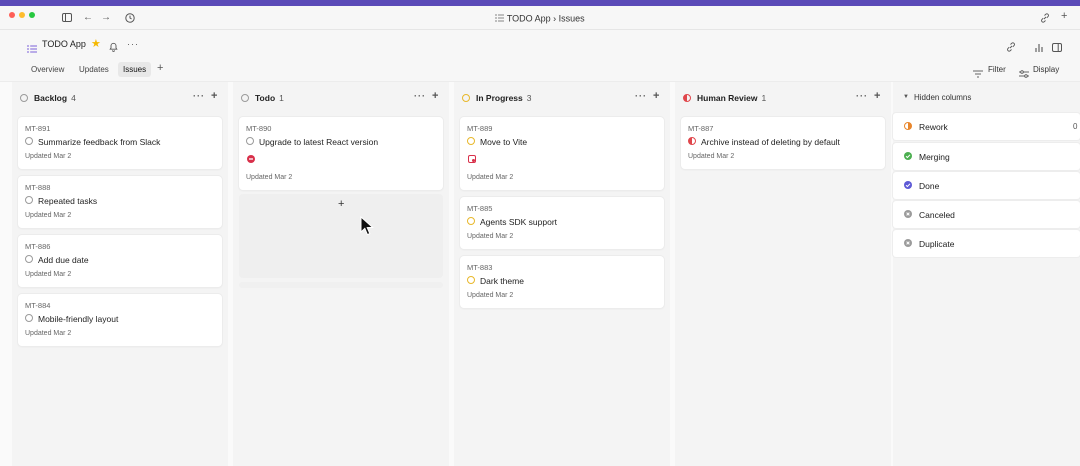 The height and width of the screenshot is (466, 1080). Describe the element at coordinates (341, 236) in the screenshot. I see `new-issue-dropzone: +` at that location.